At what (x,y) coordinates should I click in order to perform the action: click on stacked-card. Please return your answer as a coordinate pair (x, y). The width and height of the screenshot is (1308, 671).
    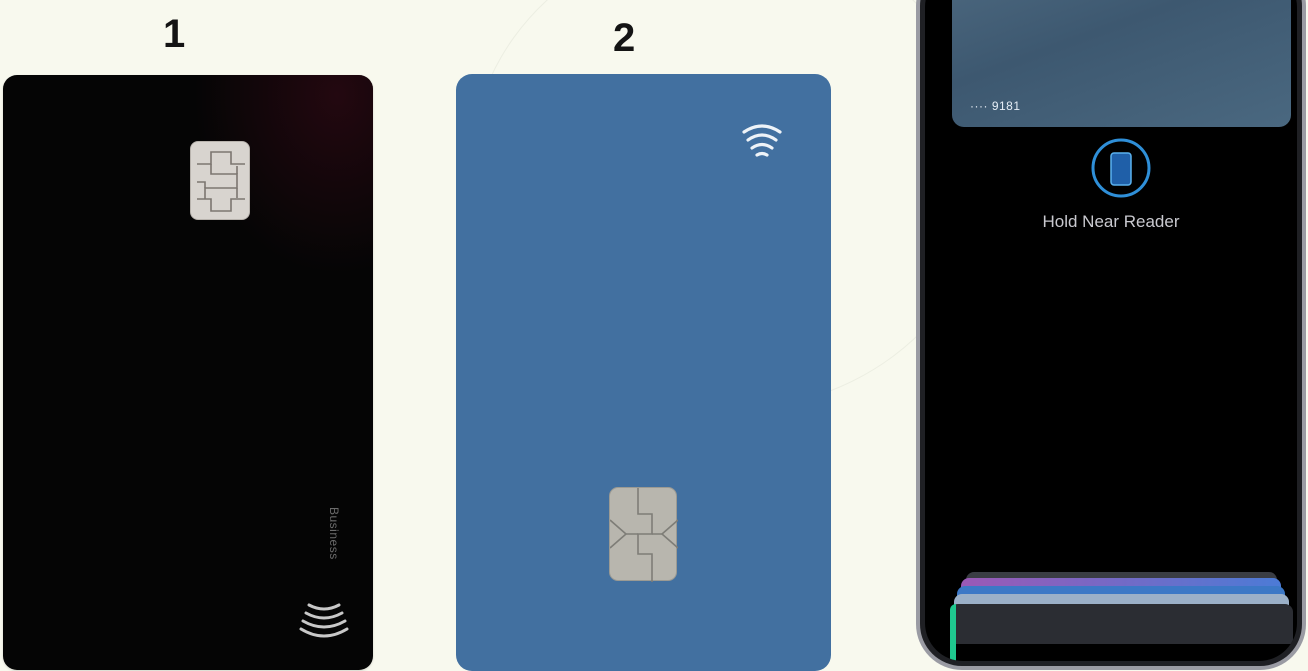
    Looking at the image, I should click on (1121, 632).